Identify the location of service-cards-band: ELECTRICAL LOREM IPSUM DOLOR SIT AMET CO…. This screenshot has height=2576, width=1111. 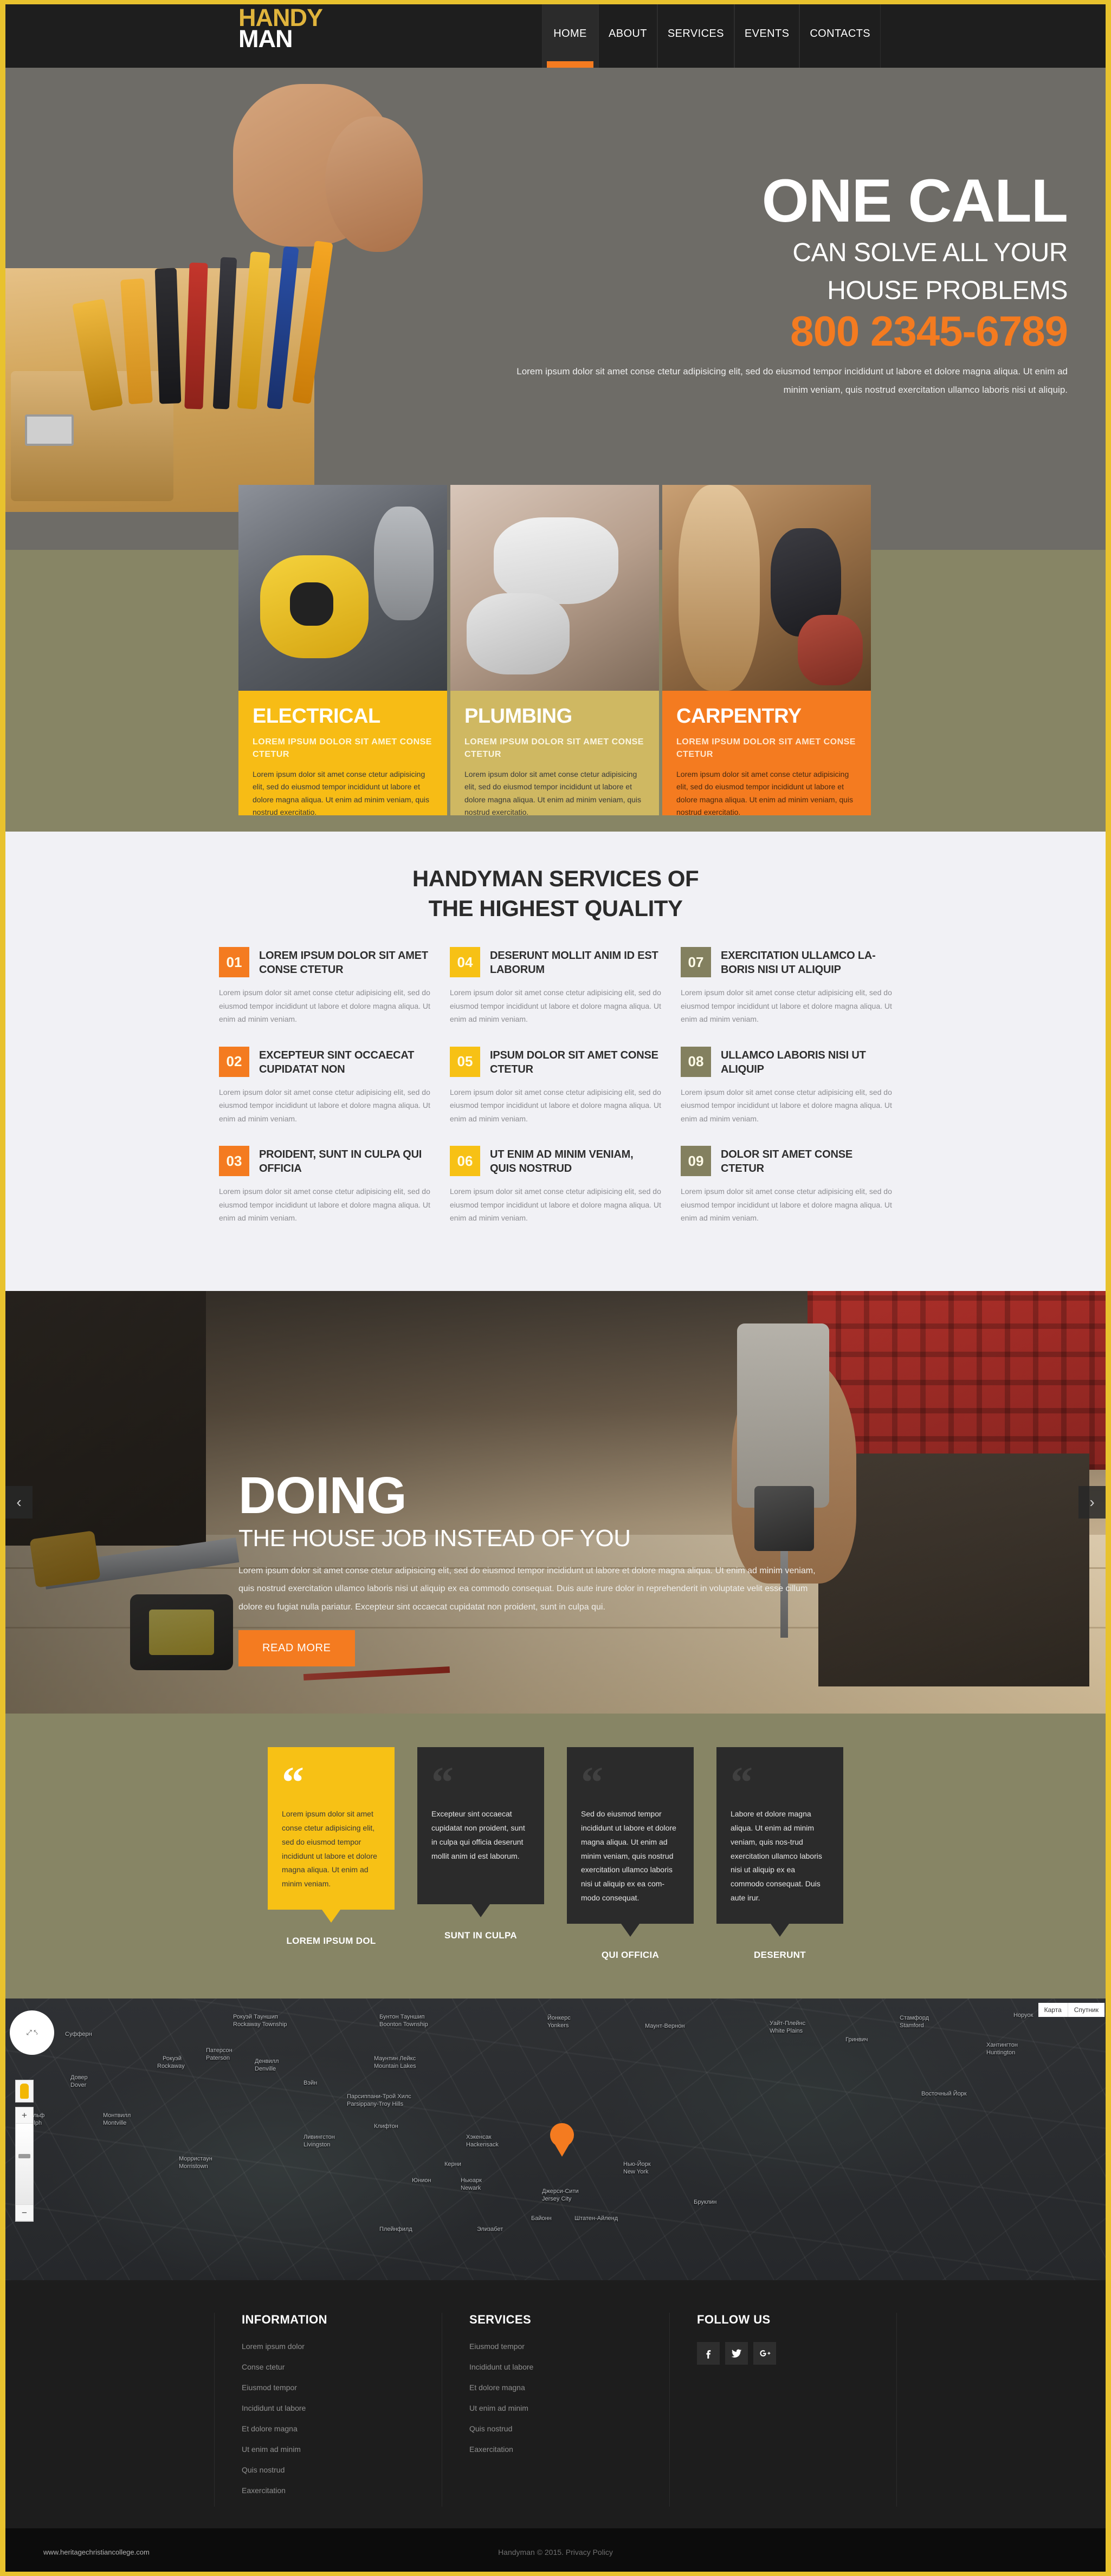
(555, 659).